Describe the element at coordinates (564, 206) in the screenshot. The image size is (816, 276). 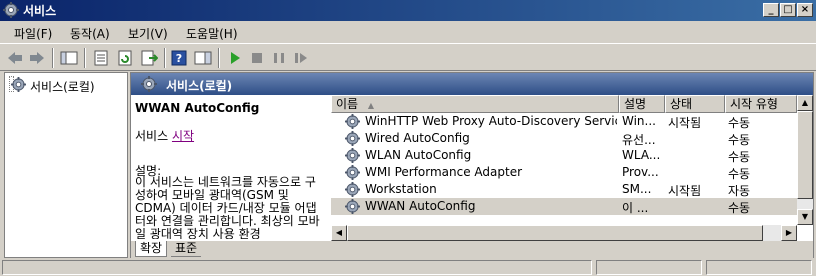
I see `table-row-selected: WWAN AutoConfig 이 ... 수동` at that location.